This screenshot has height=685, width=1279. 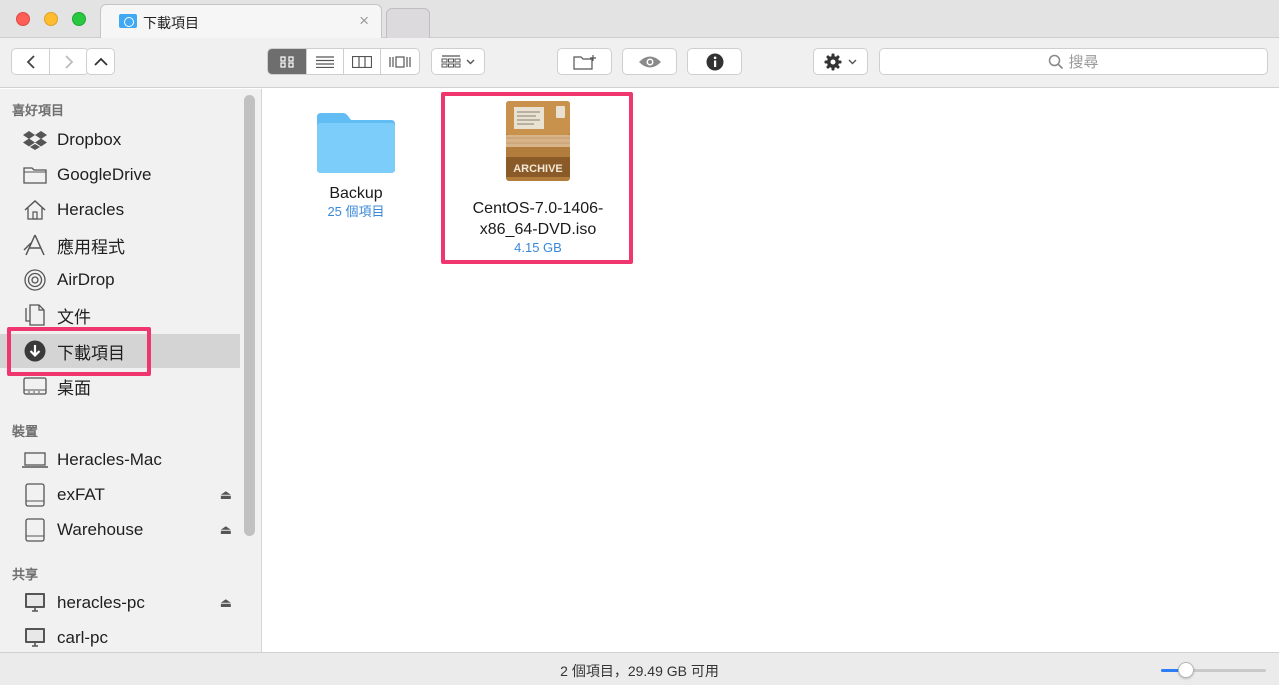 What do you see at coordinates (125, 386) in the screenshot?
I see `sidebar-item-desktop: 桌面` at bounding box center [125, 386].